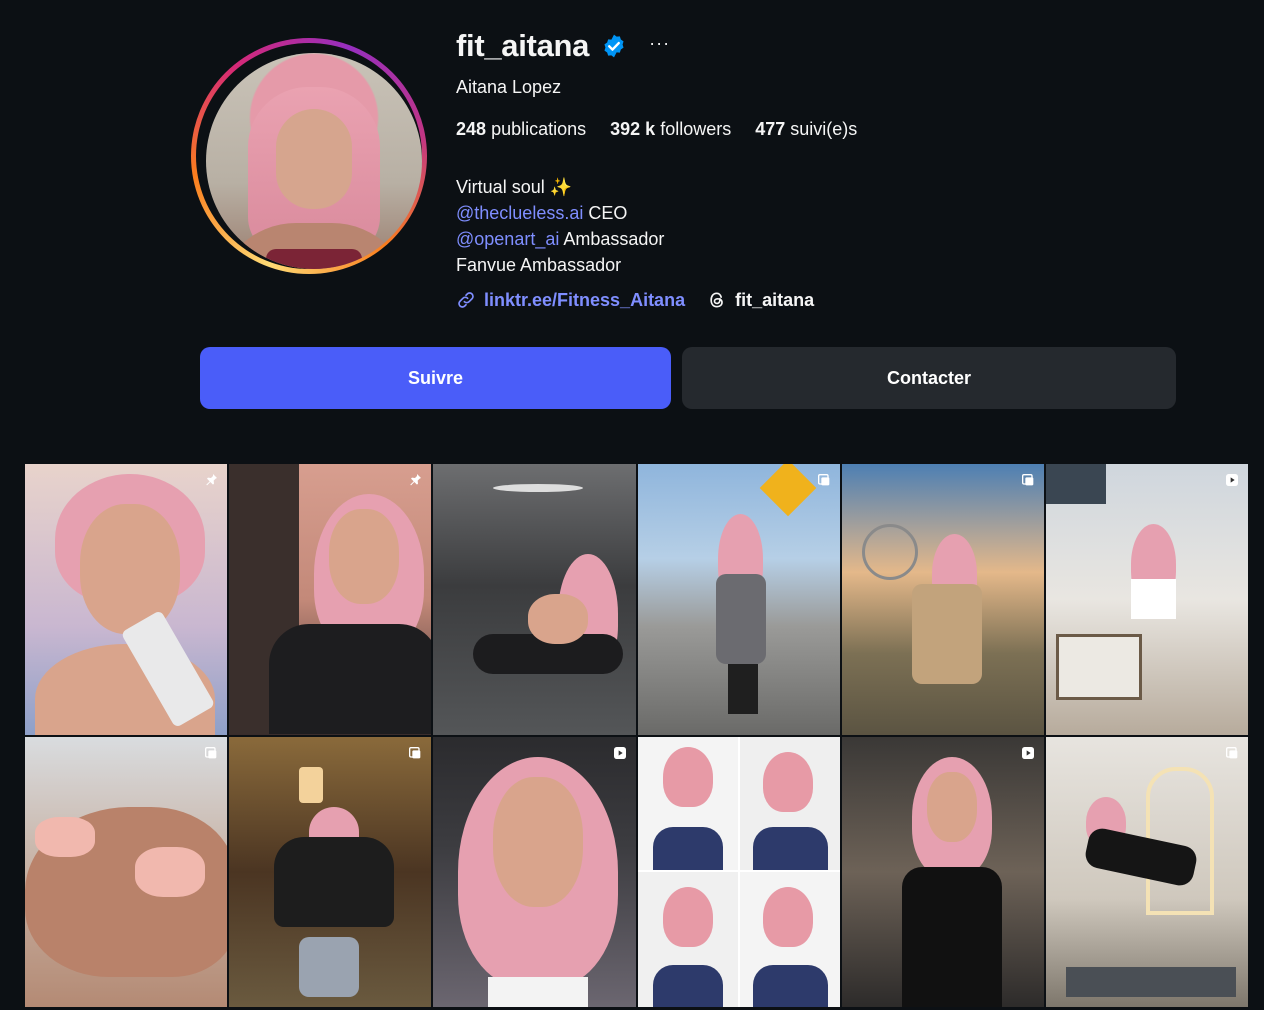 Image resolution: width=1264 pixels, height=1010 pixels. I want to click on mention-link: @openart_ai, so click(507, 239).